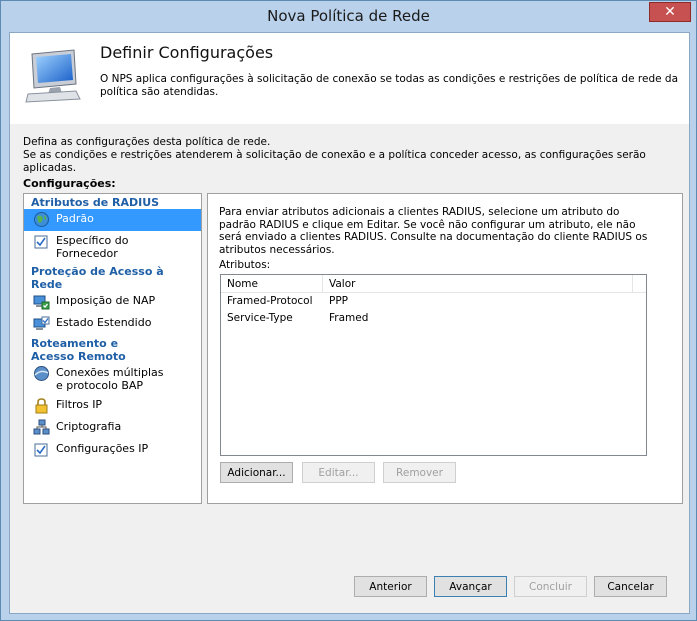  I want to click on sidebar-item-label: Estado Estendido, so click(104, 322).